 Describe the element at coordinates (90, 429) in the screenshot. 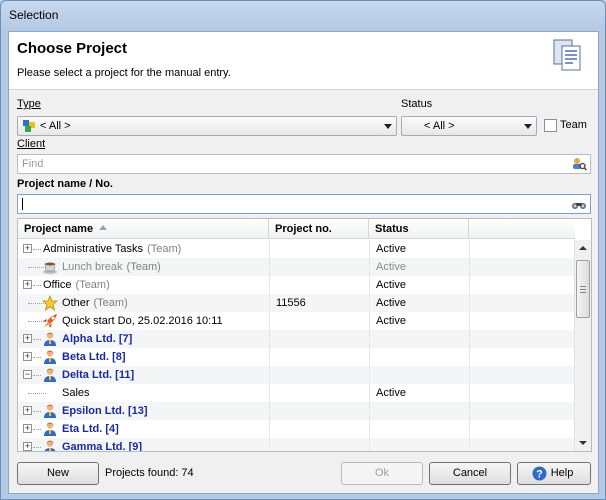

I see `project-name-text: Eta Ltd. [4]` at that location.